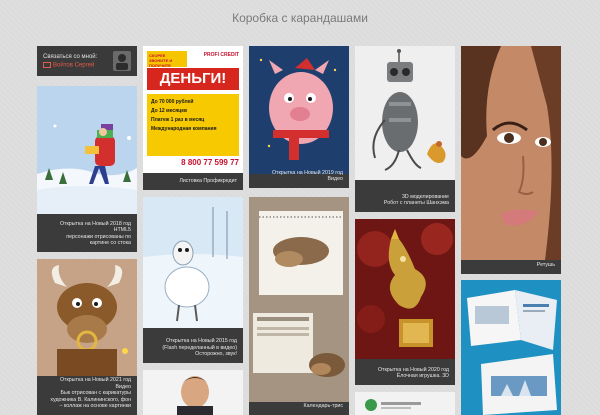 The height and width of the screenshot is (415, 600). Describe the element at coordinates (208, 181) in the screenshot. I see `card-caption: Листовка Профикредит` at that location.